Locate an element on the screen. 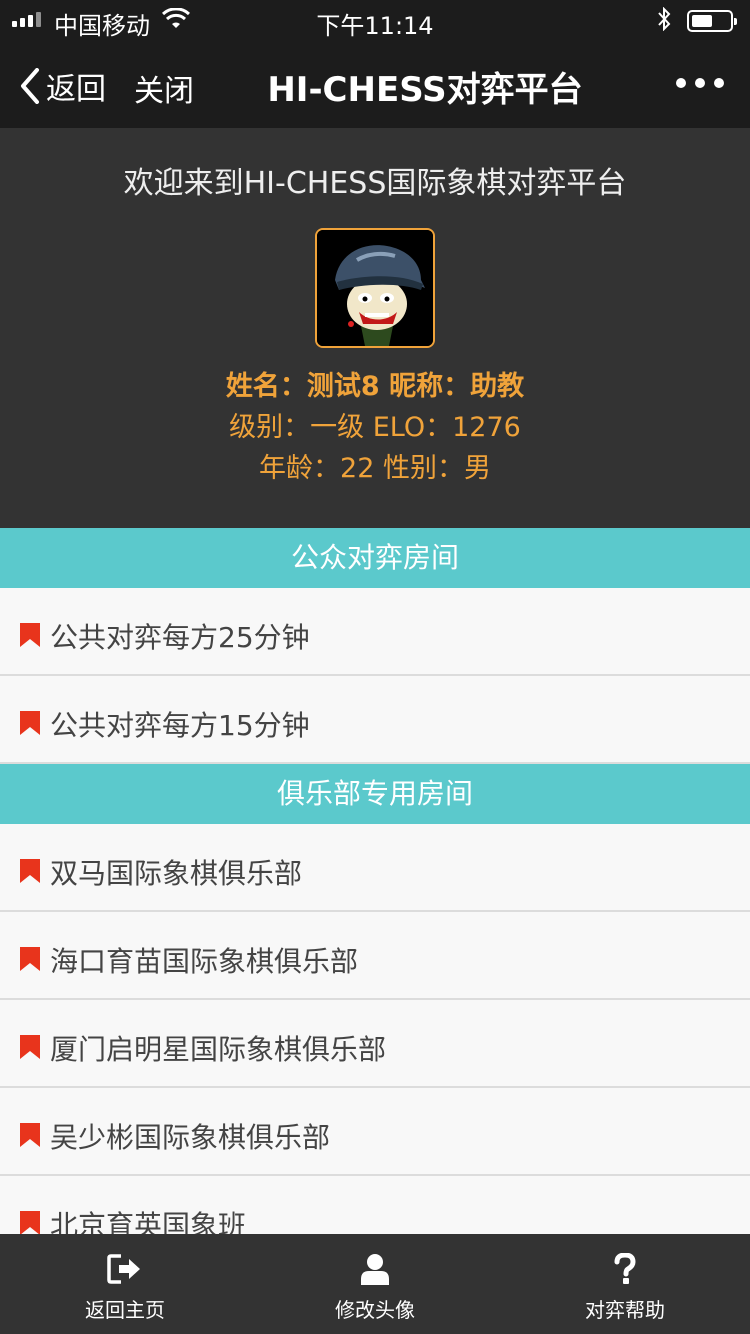  avatar is located at coordinates (375, 288).